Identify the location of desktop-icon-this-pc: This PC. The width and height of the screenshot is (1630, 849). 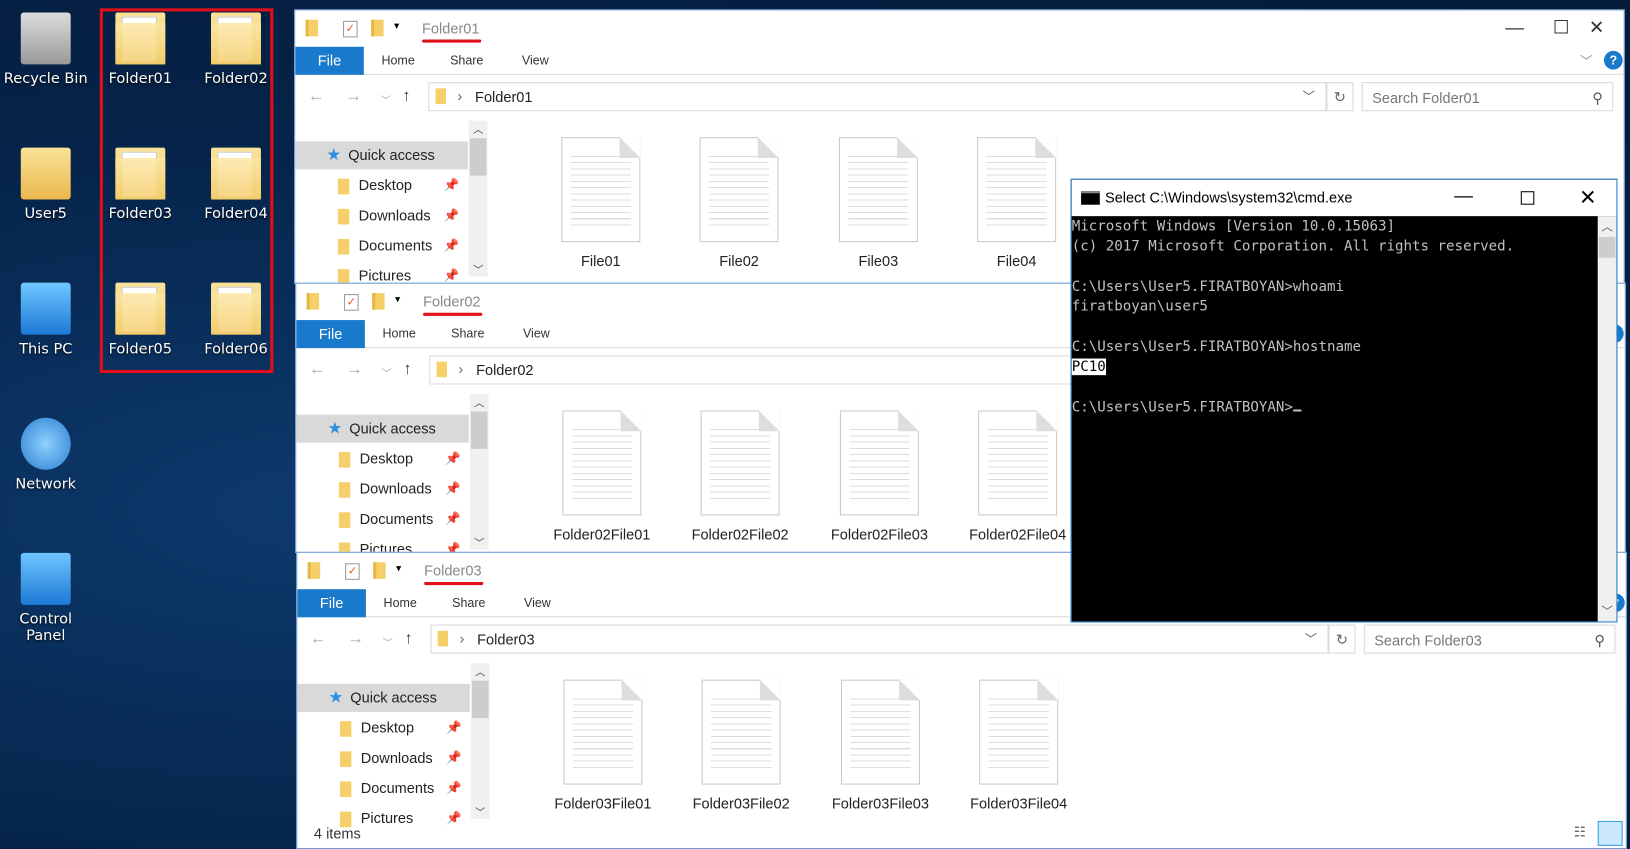
(46, 319).